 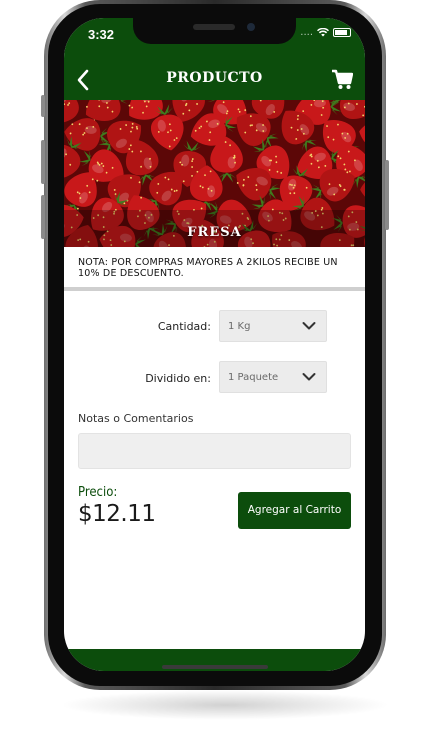 I want to click on notes-label: Notas o Comentarios, so click(x=136, y=418).